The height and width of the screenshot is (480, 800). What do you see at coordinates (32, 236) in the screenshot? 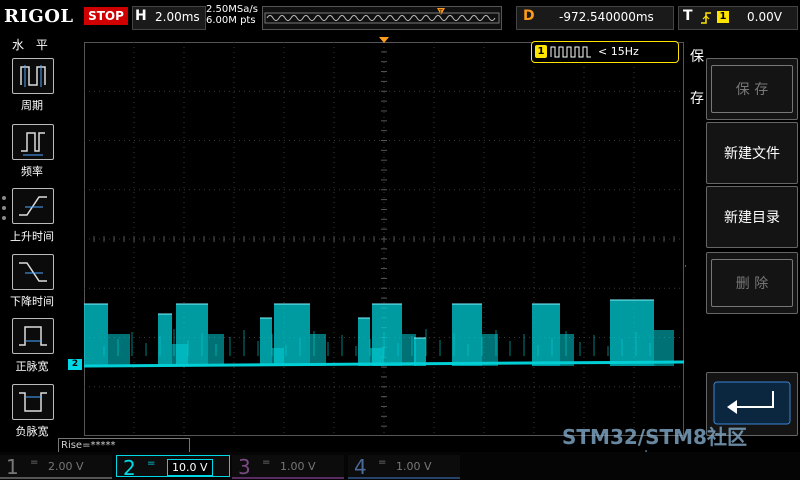
I see `rise-time-label: 上升时间` at bounding box center [32, 236].